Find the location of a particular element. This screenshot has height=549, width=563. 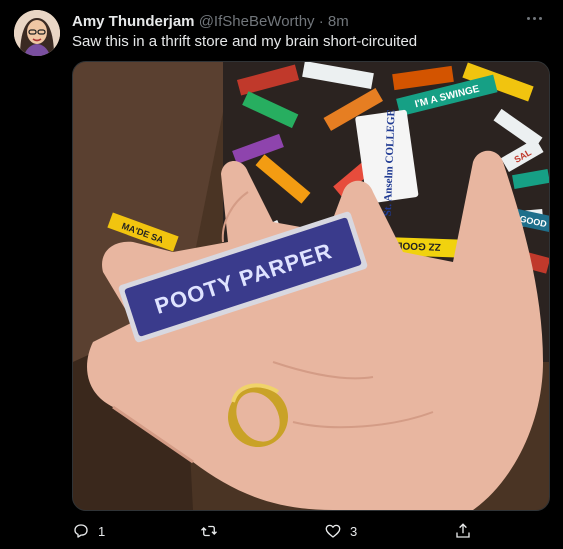

share-icon is located at coordinates (463, 530).